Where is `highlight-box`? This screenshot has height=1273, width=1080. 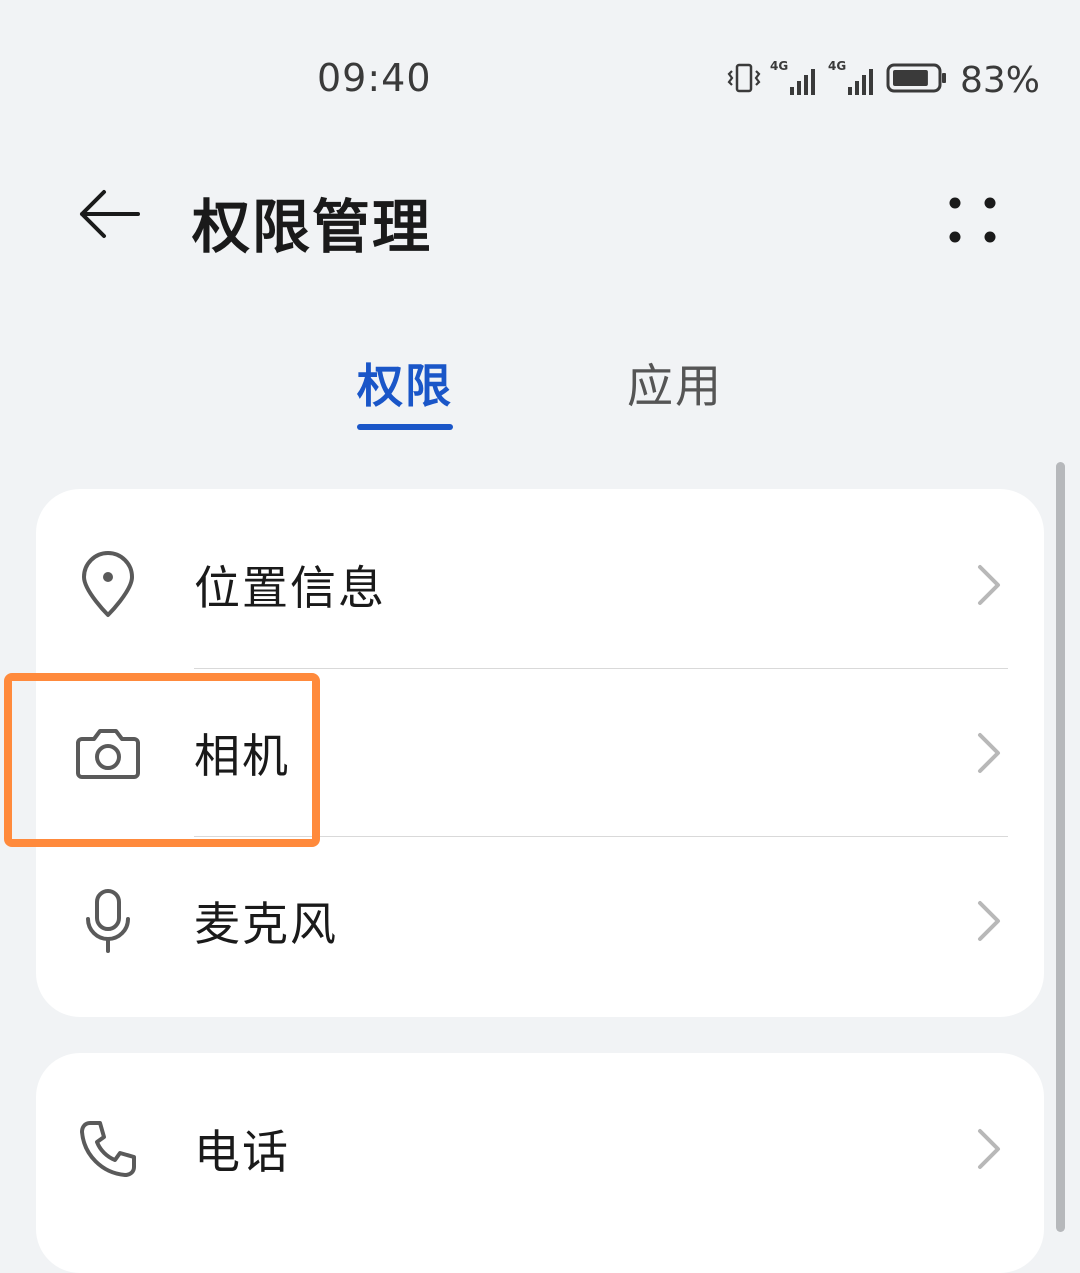 highlight-box is located at coordinates (162, 760).